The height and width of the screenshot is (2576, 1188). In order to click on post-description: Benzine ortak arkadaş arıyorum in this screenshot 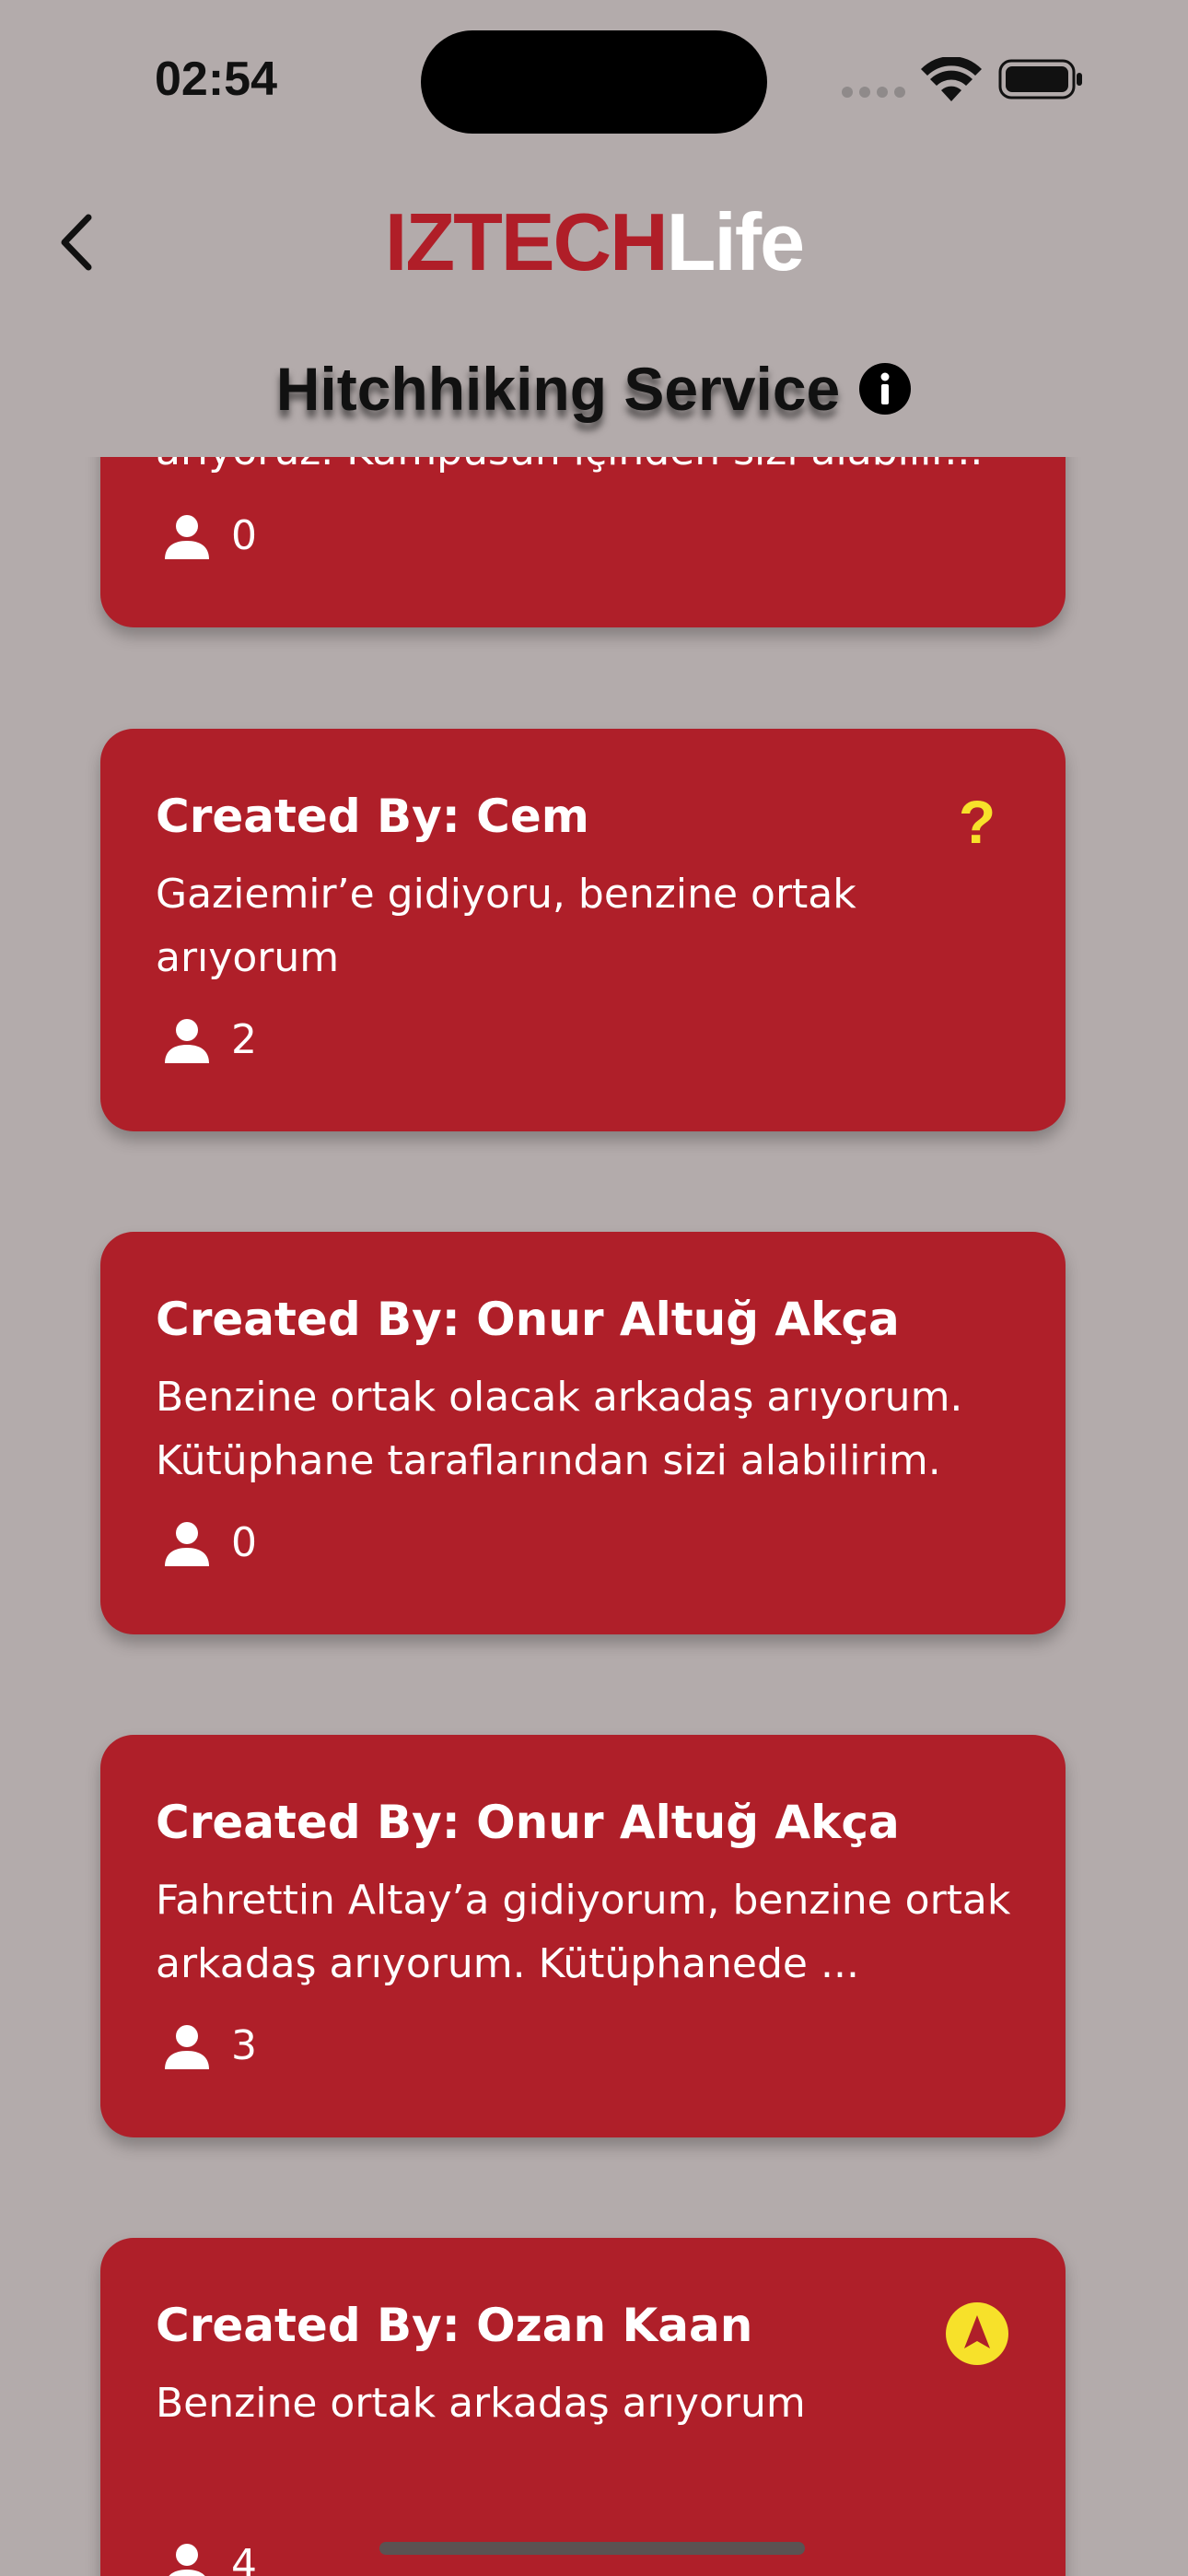, I will do `click(481, 2403)`.